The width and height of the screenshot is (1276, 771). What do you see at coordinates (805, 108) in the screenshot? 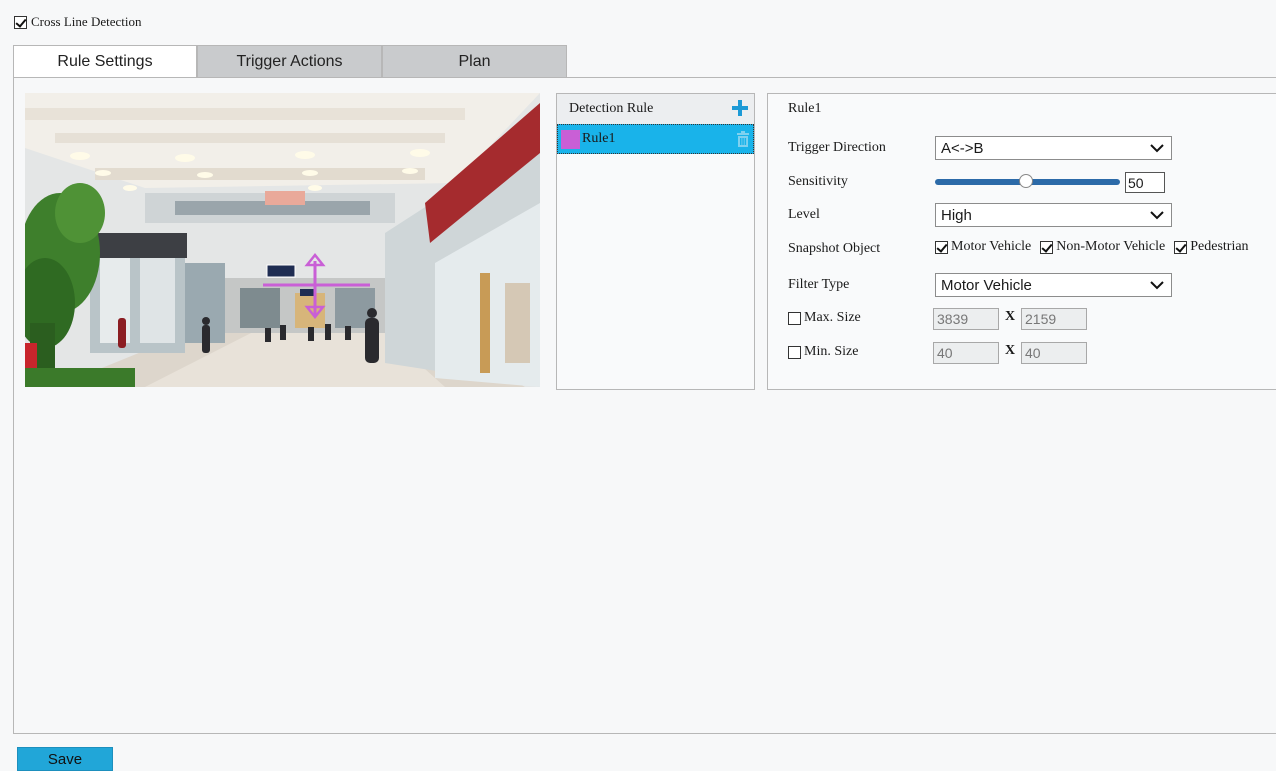
I see `rule-title: Rule1` at bounding box center [805, 108].